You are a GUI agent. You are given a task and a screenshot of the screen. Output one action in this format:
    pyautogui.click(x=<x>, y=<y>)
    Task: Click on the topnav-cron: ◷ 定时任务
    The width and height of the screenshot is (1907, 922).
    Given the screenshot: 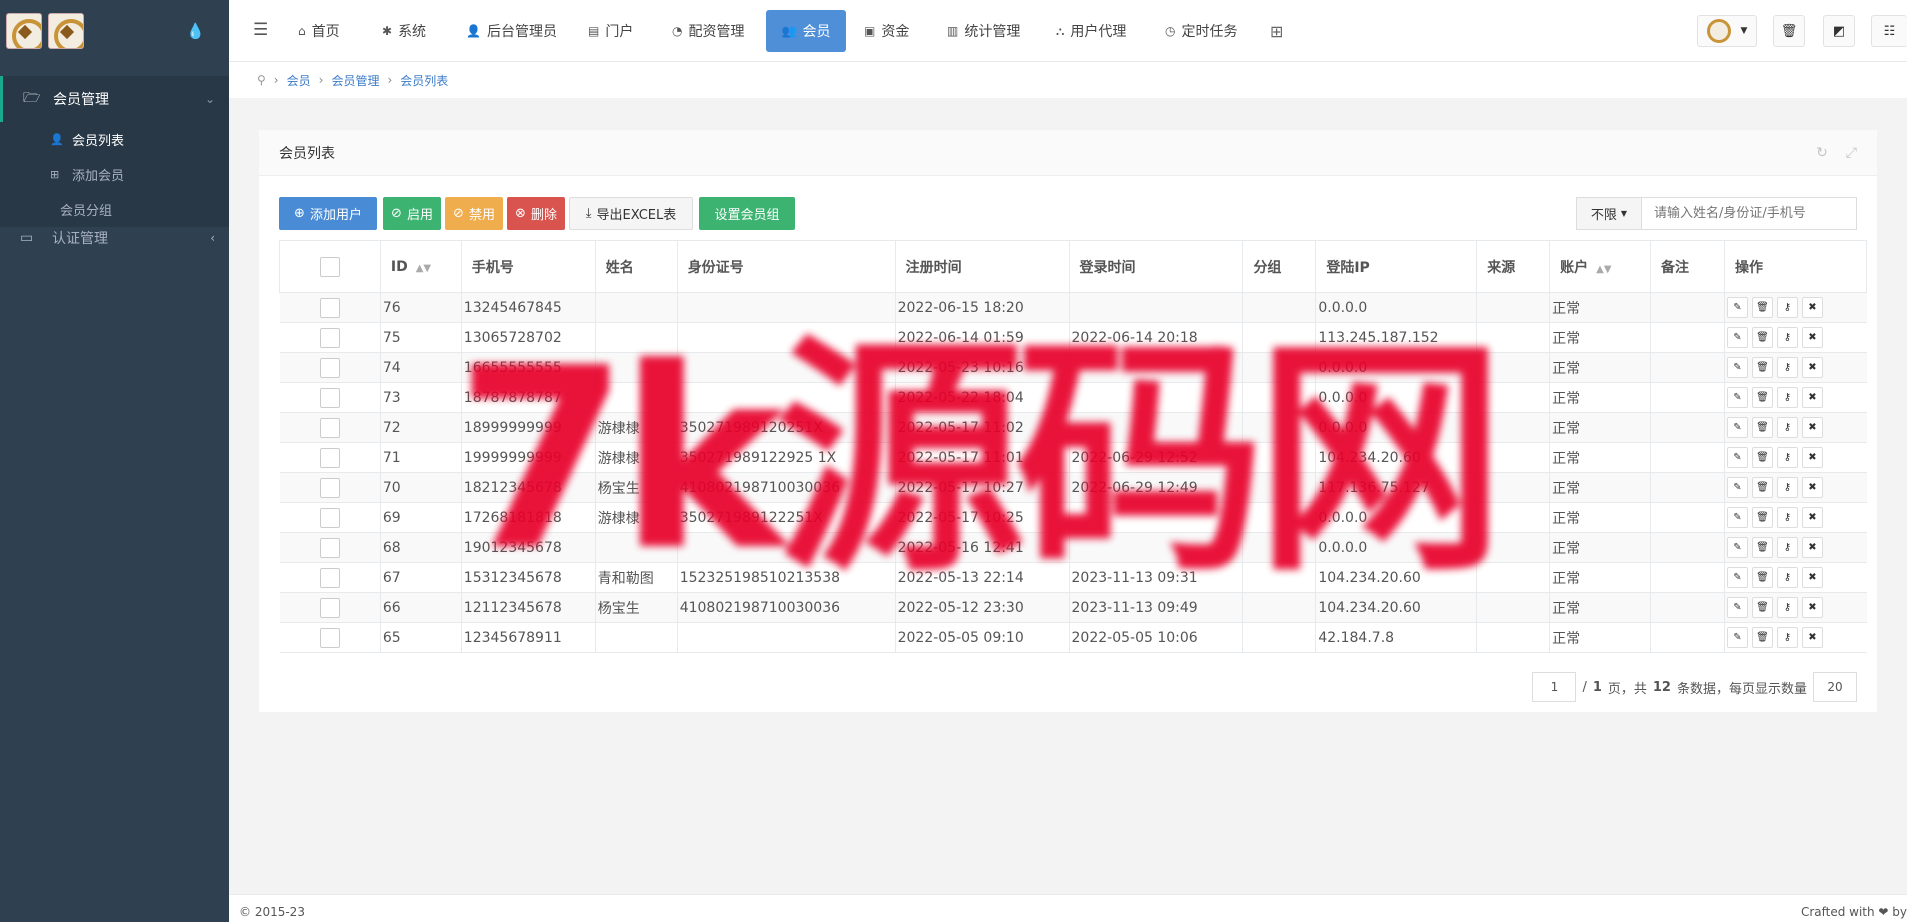 What is the action you would take?
    pyautogui.click(x=1201, y=31)
    